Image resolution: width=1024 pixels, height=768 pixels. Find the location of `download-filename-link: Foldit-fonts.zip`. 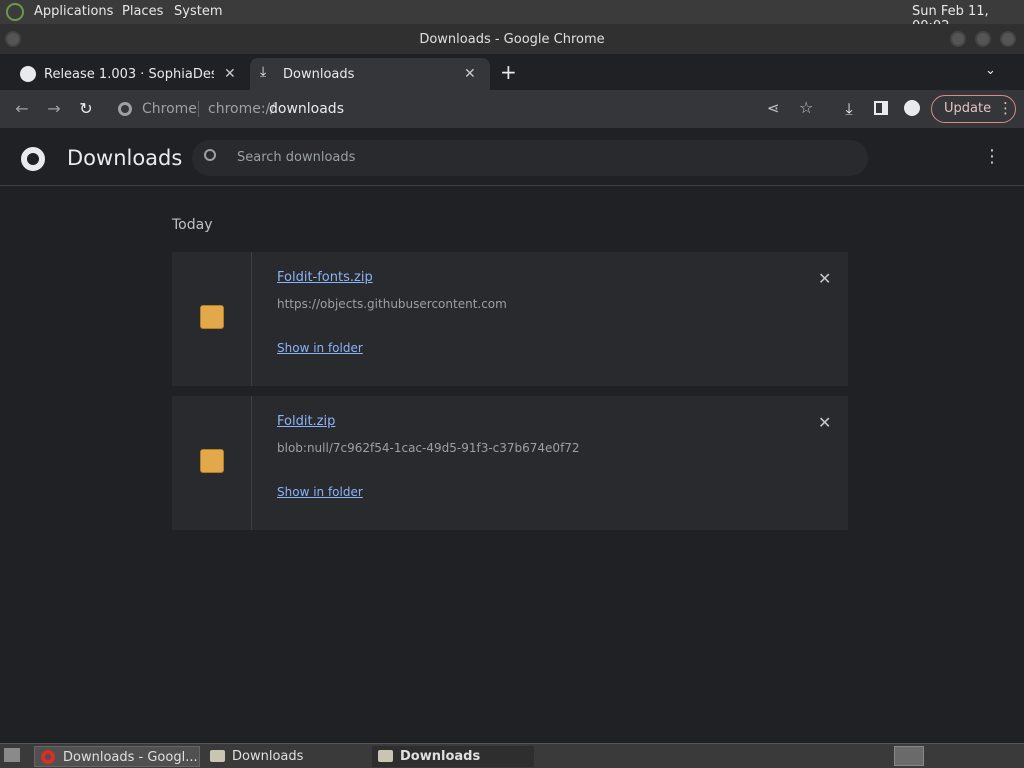

download-filename-link: Foldit-fonts.zip is located at coordinates (325, 277).